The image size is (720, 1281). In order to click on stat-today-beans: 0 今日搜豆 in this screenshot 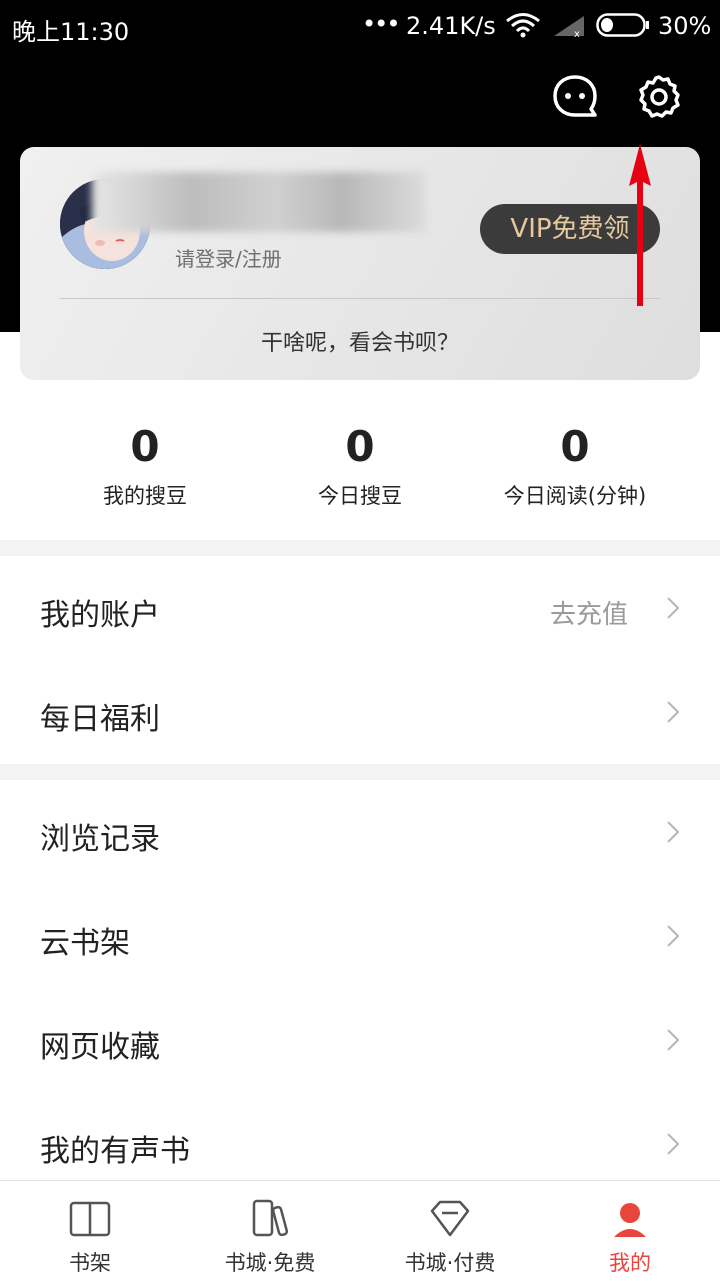, I will do `click(360, 466)`.